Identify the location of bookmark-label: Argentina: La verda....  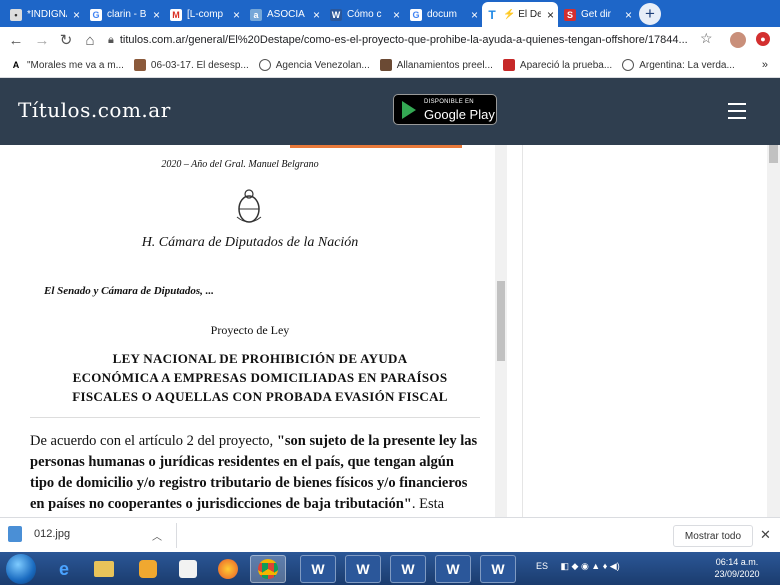
(687, 65).